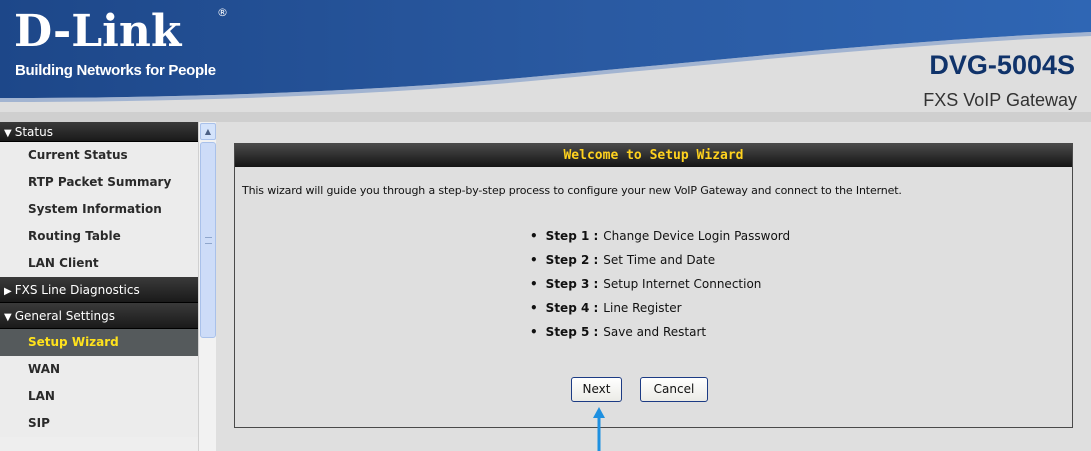 The width and height of the screenshot is (1091, 451). What do you see at coordinates (99, 396) in the screenshot?
I see `nav-item-lan: LAN` at bounding box center [99, 396].